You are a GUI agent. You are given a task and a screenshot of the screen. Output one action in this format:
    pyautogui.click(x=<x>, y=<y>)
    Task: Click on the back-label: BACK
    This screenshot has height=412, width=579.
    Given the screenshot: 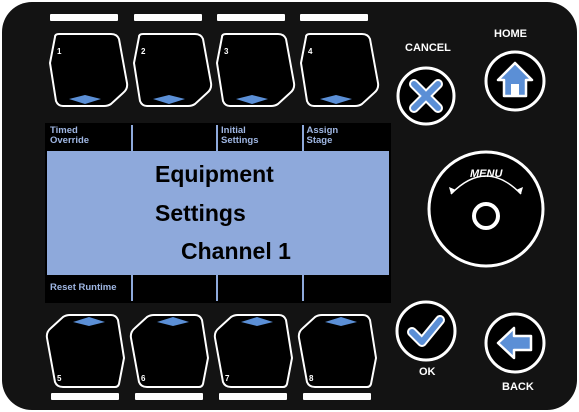 What is the action you would take?
    pyautogui.click(x=518, y=387)
    